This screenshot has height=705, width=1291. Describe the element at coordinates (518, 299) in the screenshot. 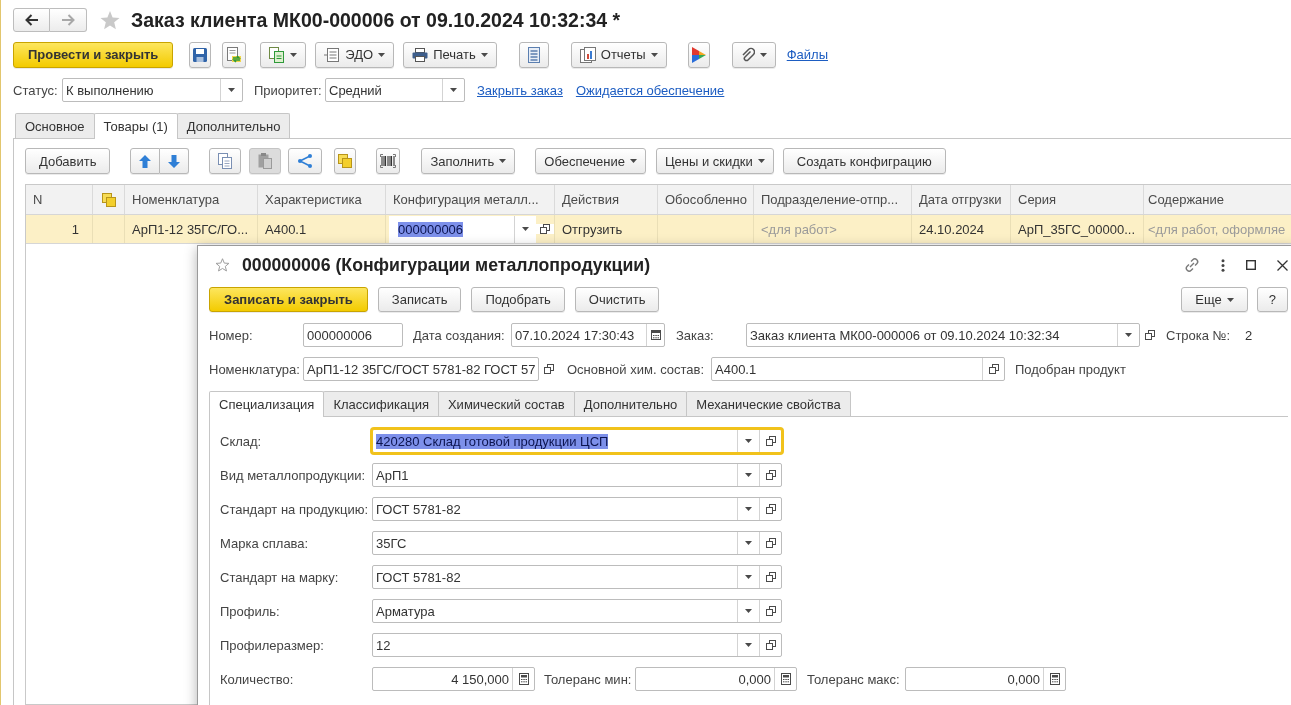

I see `dialog-button: Подобрать` at that location.